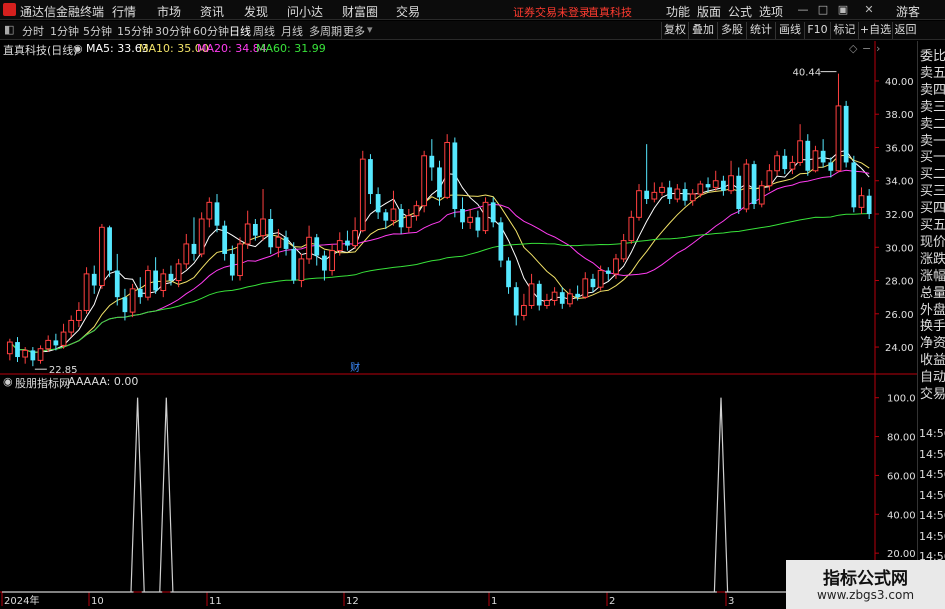  What do you see at coordinates (740, 11) in the screenshot?
I see `menu-gongshi: 公式` at bounding box center [740, 11].